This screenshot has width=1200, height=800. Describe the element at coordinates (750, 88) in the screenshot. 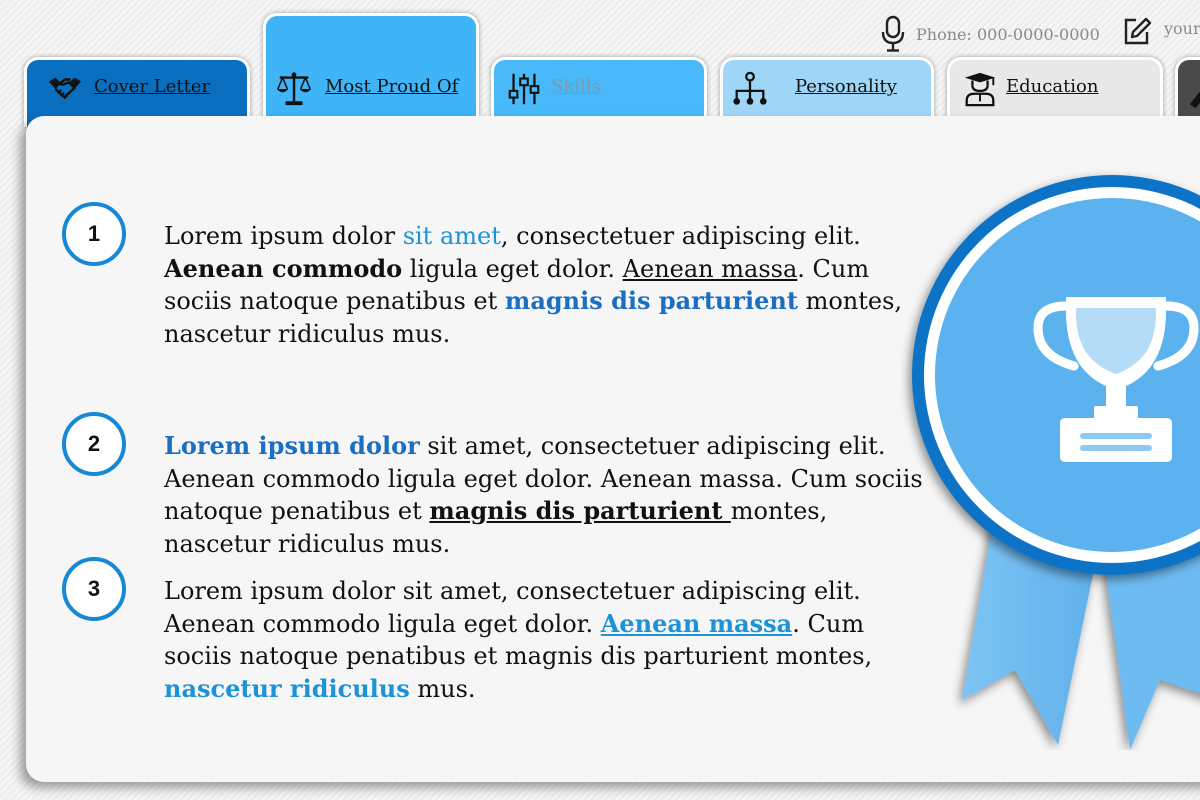

I see `hierarchy-icon` at that location.